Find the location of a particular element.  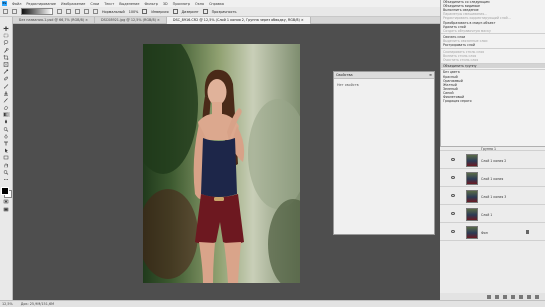

move-tool-icon is located at coordinates (6, 28).